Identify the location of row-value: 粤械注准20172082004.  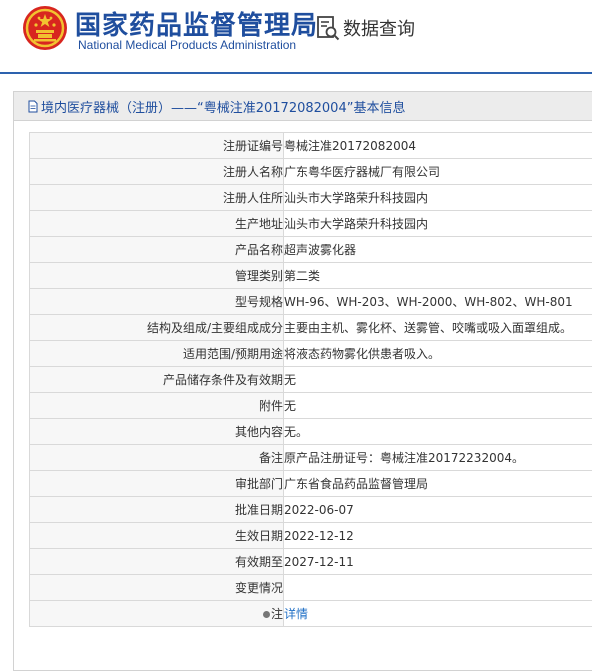
(438, 146).